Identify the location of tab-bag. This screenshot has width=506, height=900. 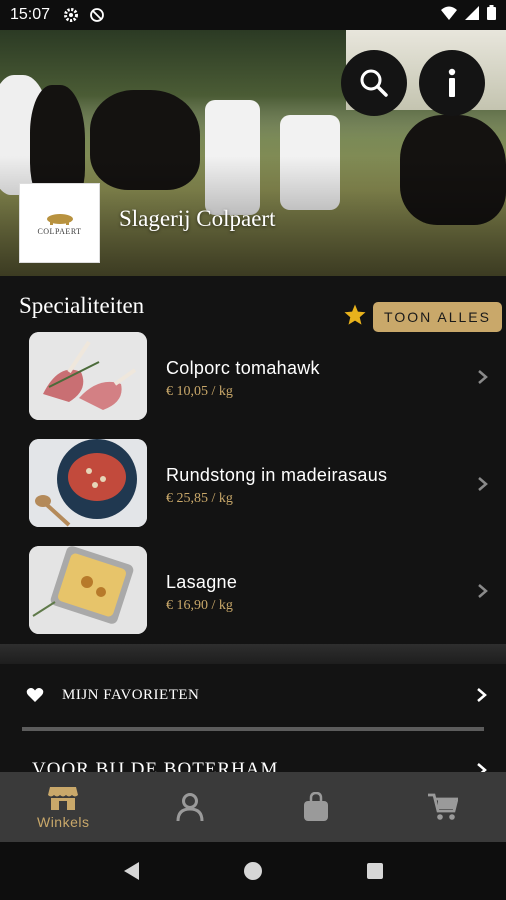
(316, 807).